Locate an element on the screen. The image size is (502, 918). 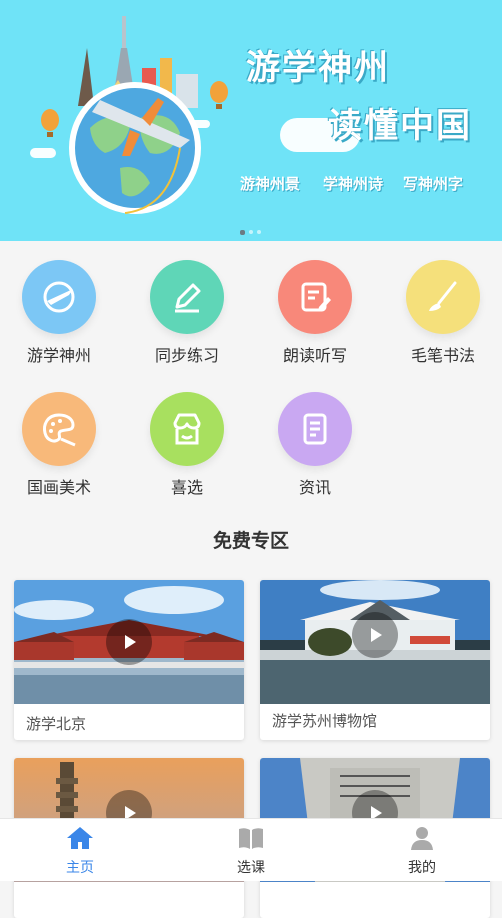
tab-courses: 选课 is located at coordinates (251, 851).